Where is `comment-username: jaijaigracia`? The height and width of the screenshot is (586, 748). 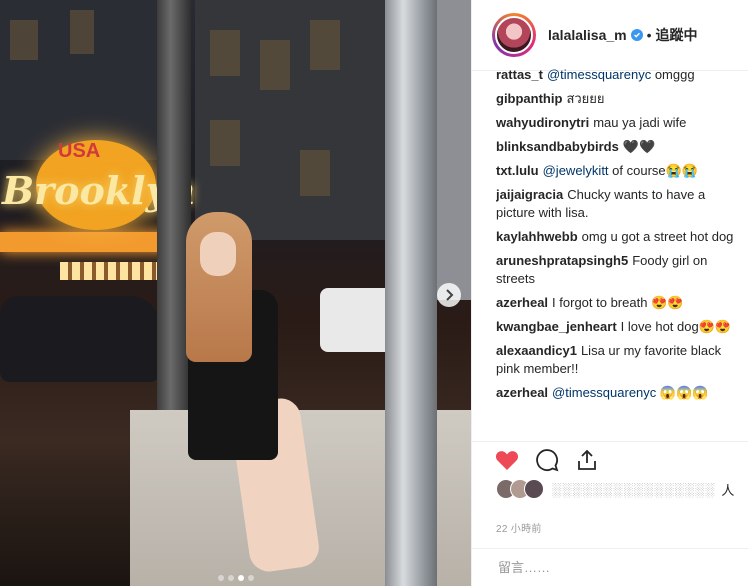 comment-username: jaijaigracia is located at coordinates (529, 194).